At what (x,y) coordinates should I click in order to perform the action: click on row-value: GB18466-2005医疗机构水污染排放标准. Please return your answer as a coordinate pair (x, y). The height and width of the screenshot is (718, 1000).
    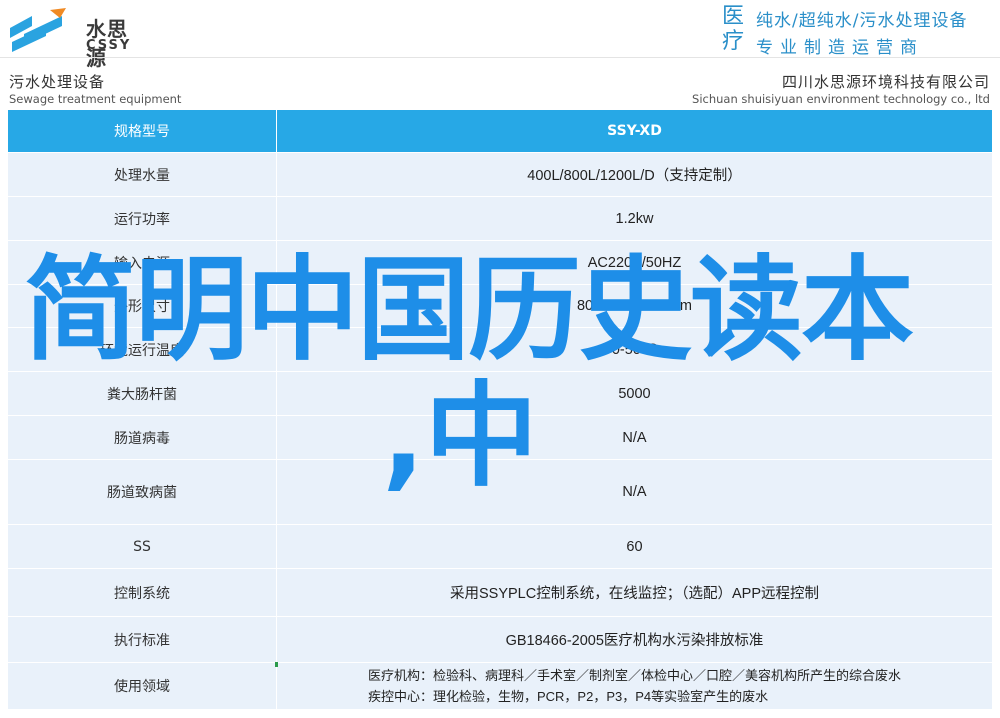
    Looking at the image, I should click on (634, 641).